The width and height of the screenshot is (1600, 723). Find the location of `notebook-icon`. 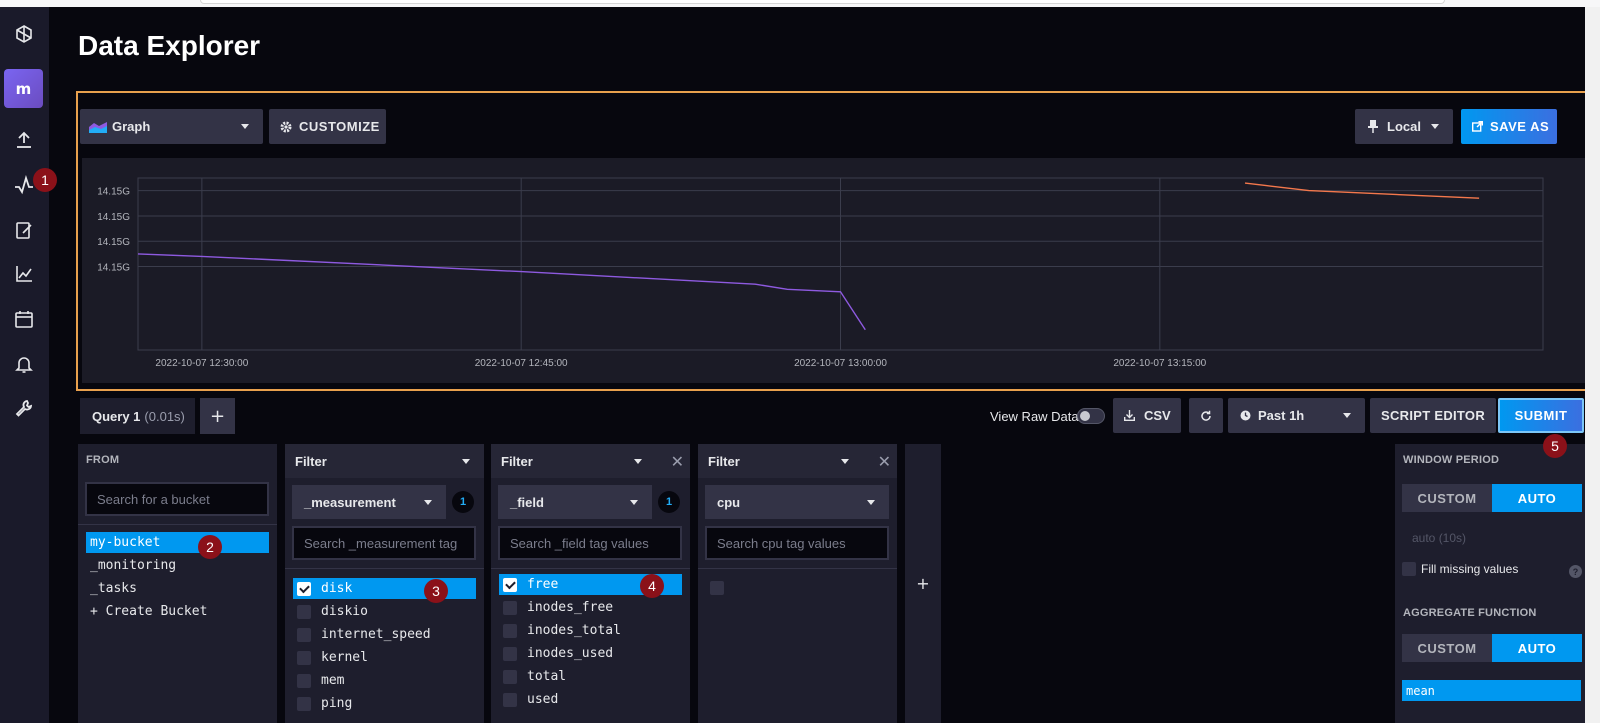

notebook-icon is located at coordinates (24, 230).